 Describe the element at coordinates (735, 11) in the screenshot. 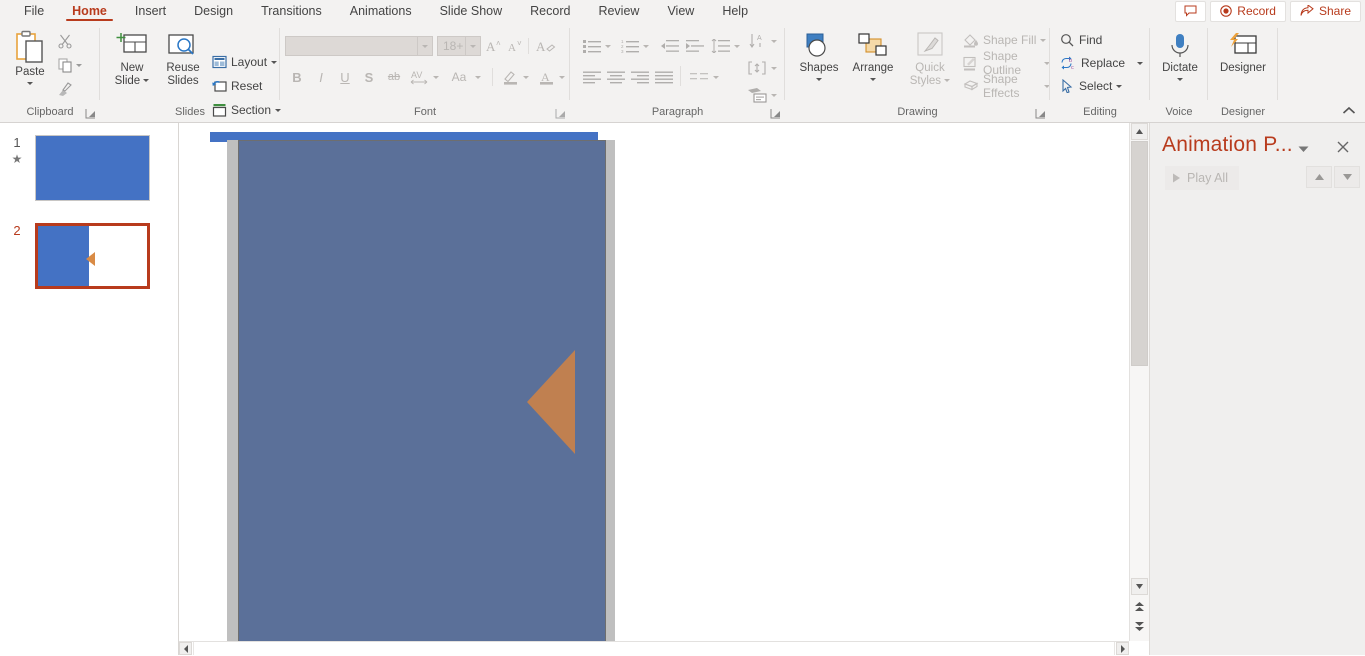

I see `tab-help: Help` at that location.